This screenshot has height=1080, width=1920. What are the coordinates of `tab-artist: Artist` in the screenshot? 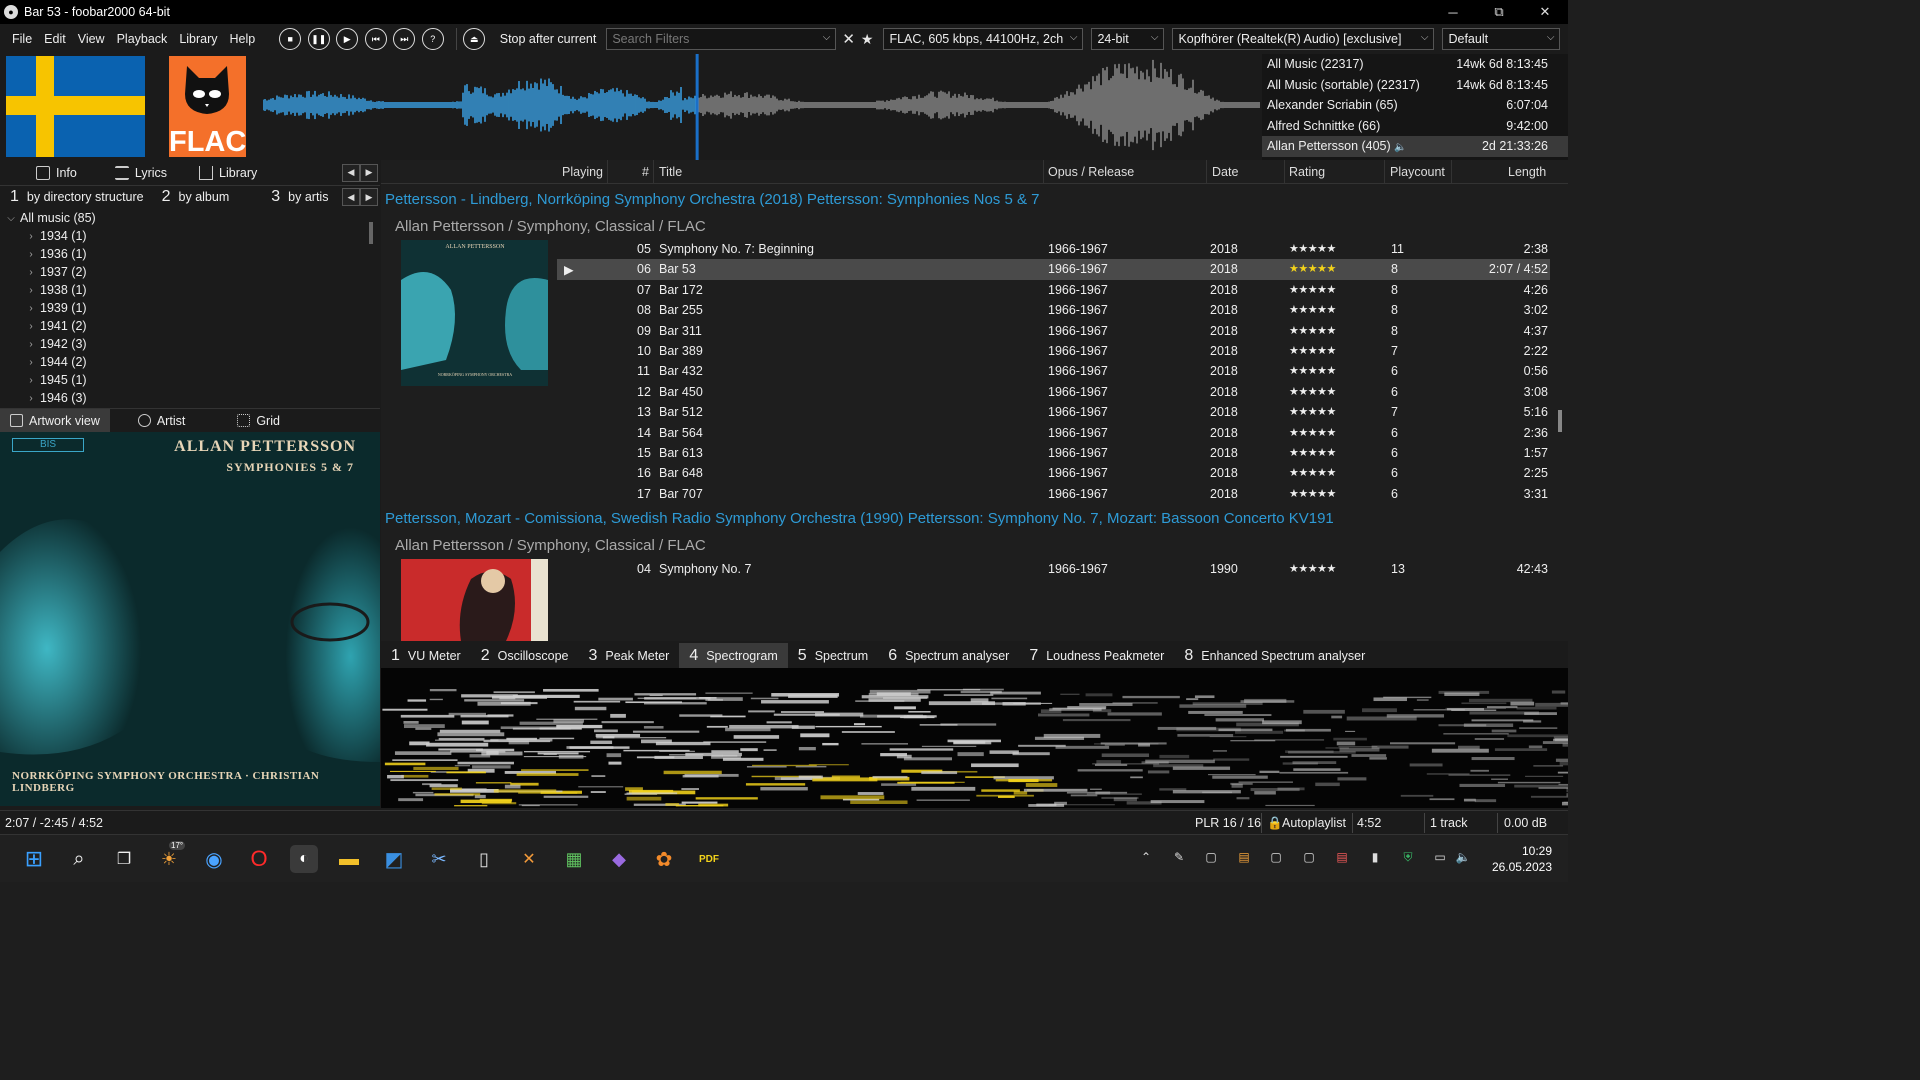 It's located at (161, 421).